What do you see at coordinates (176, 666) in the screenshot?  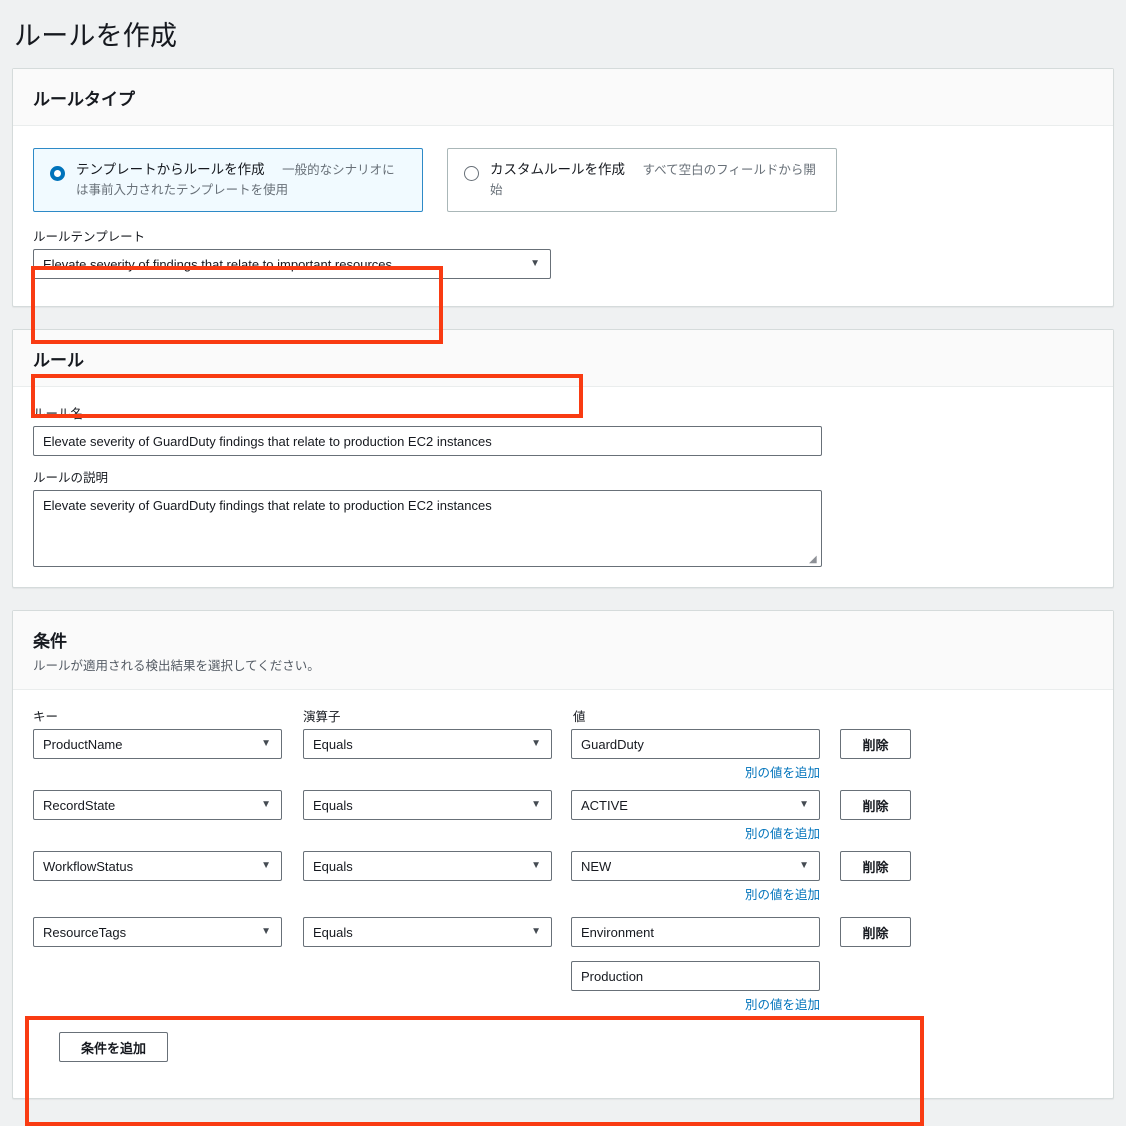 I see `conditions-subtitle: ルールが適用される検出結果を選択してください。` at bounding box center [176, 666].